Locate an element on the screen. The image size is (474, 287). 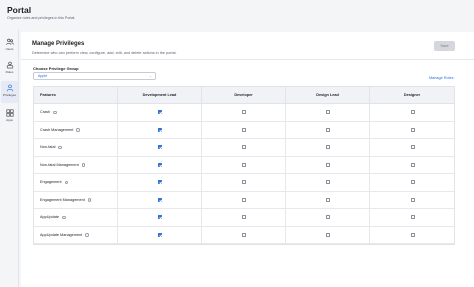
divider is located at coordinates (247, 59).